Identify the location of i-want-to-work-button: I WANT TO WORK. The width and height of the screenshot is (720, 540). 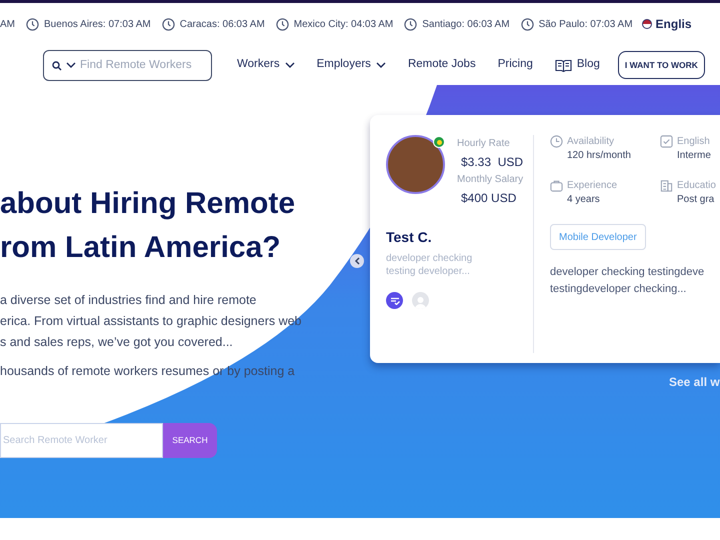
(661, 65).